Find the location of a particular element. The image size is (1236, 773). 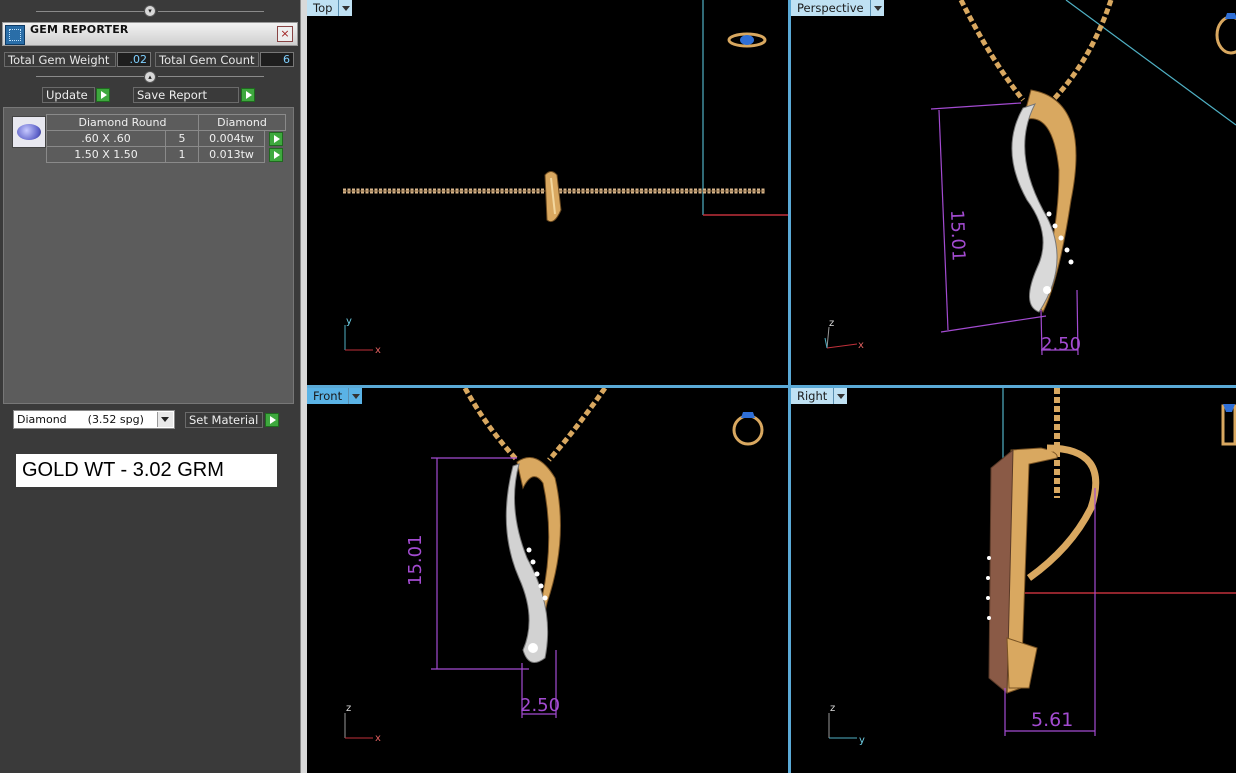

gem-table-header: Diamond Round Diamond is located at coordinates (166, 122).